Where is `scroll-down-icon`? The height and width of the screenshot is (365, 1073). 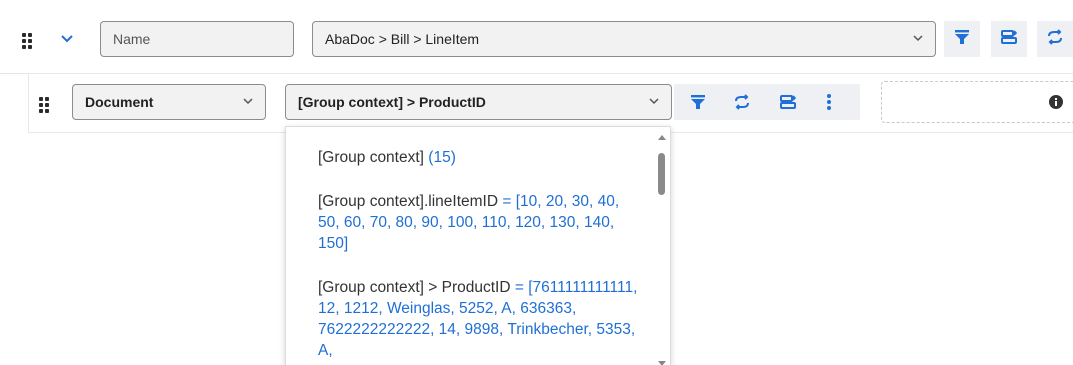 scroll-down-icon is located at coordinates (662, 362).